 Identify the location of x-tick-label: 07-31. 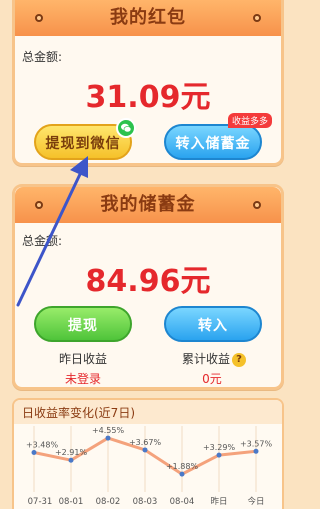
(40, 502).